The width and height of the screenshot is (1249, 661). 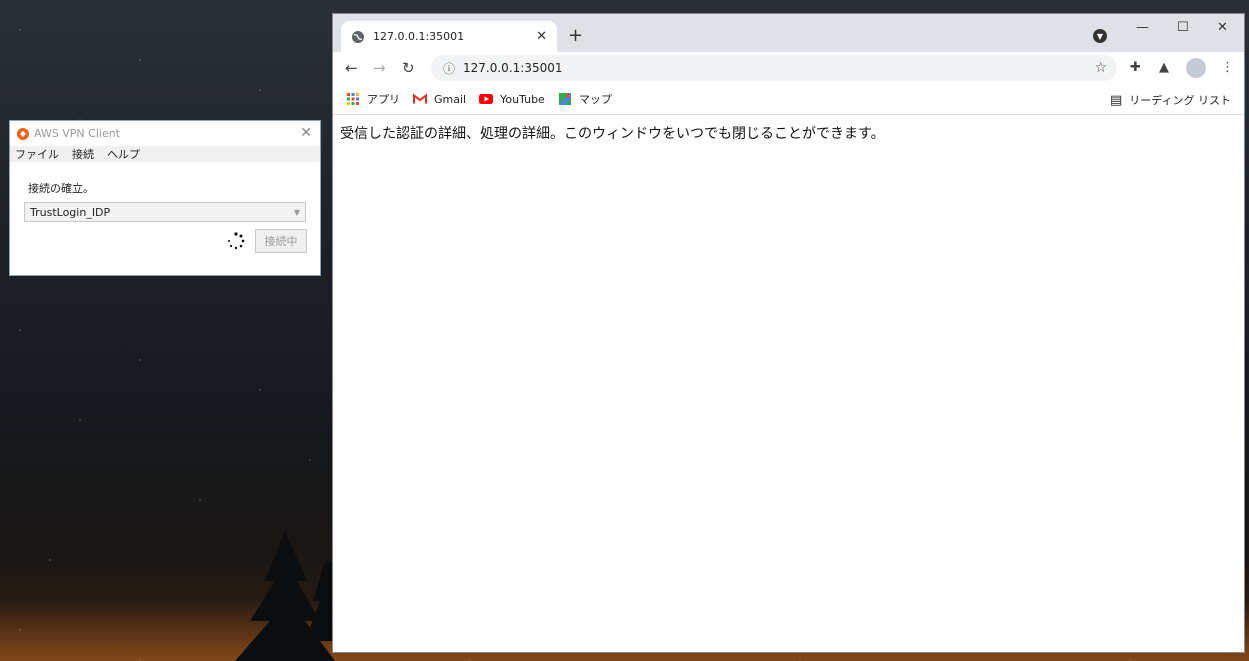 What do you see at coordinates (165, 154) in the screenshot?
I see `vpn-menu-bar: ファイル 接続 ヘルプ` at bounding box center [165, 154].